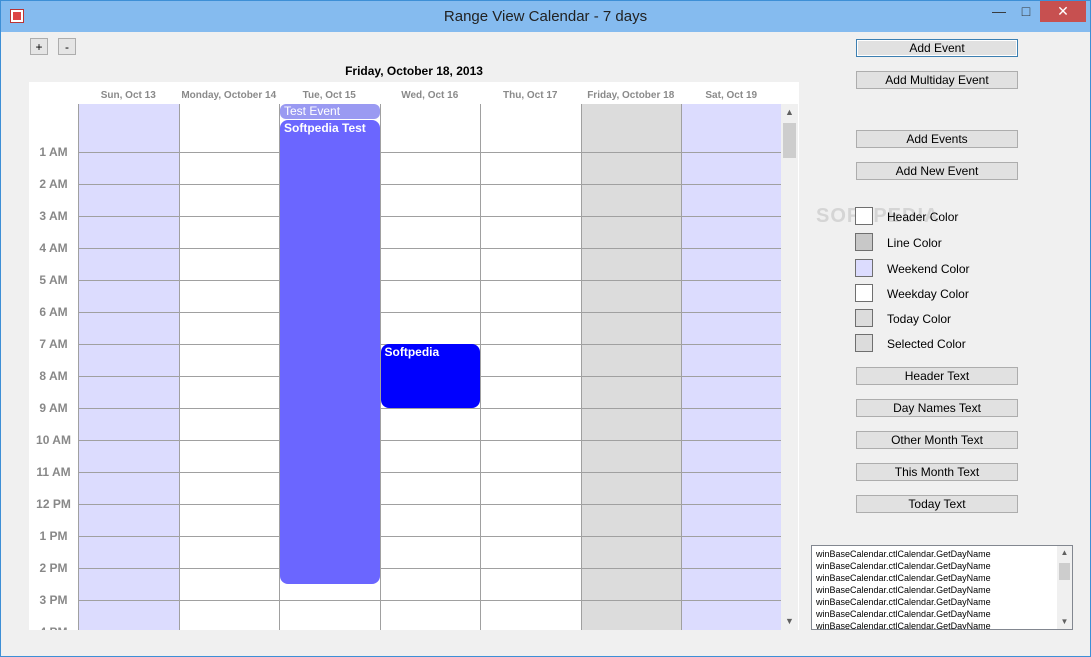  I want to click on hour-label: 1 AM, so click(53, 152).